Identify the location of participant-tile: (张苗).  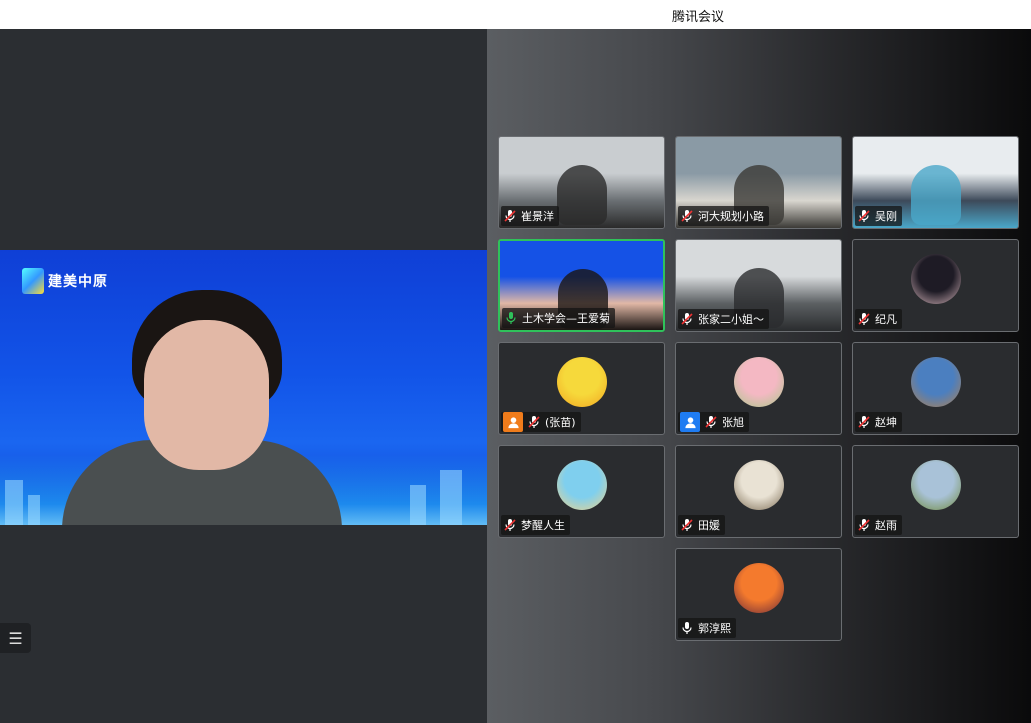
(581, 388).